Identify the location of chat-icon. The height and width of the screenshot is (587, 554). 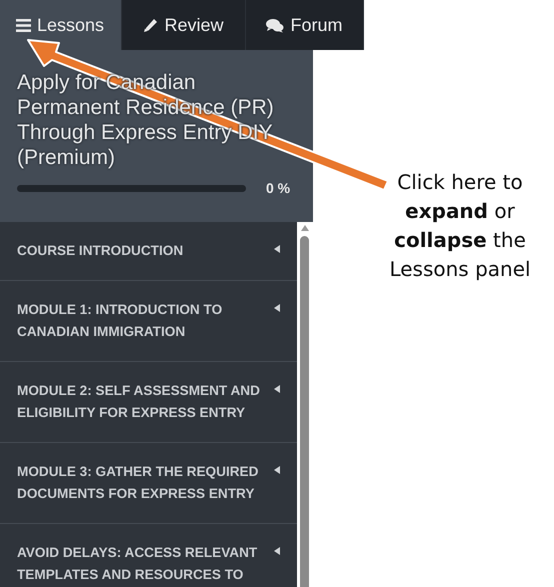
(275, 25).